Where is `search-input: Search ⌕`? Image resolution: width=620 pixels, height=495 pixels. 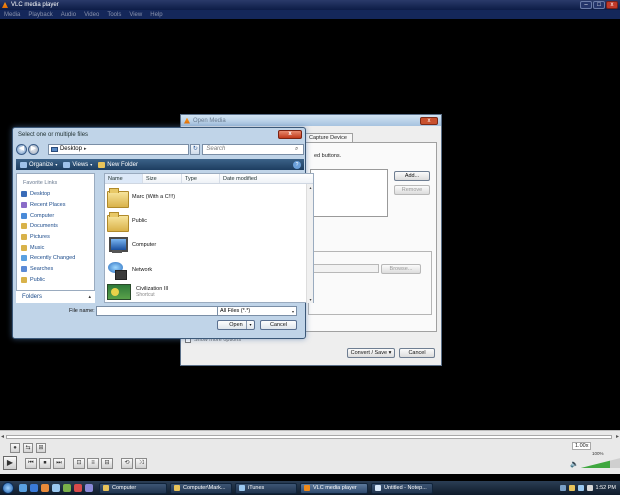
search-input: Search ⌕ is located at coordinates (253, 149).